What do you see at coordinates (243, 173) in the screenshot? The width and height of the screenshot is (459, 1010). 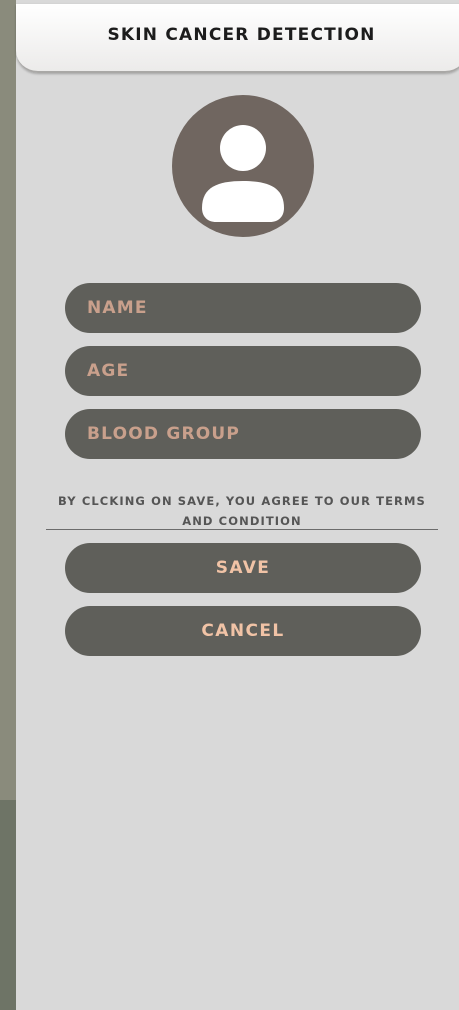 I see `user-icon` at bounding box center [243, 173].